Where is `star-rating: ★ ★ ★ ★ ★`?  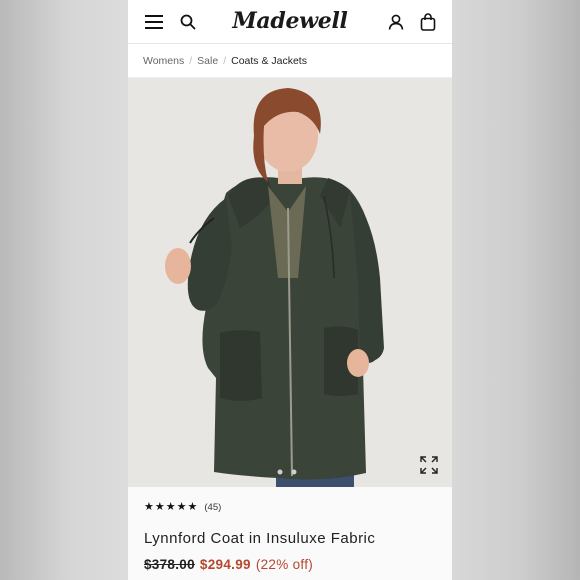 star-rating: ★ ★ ★ ★ ★ is located at coordinates (170, 507).